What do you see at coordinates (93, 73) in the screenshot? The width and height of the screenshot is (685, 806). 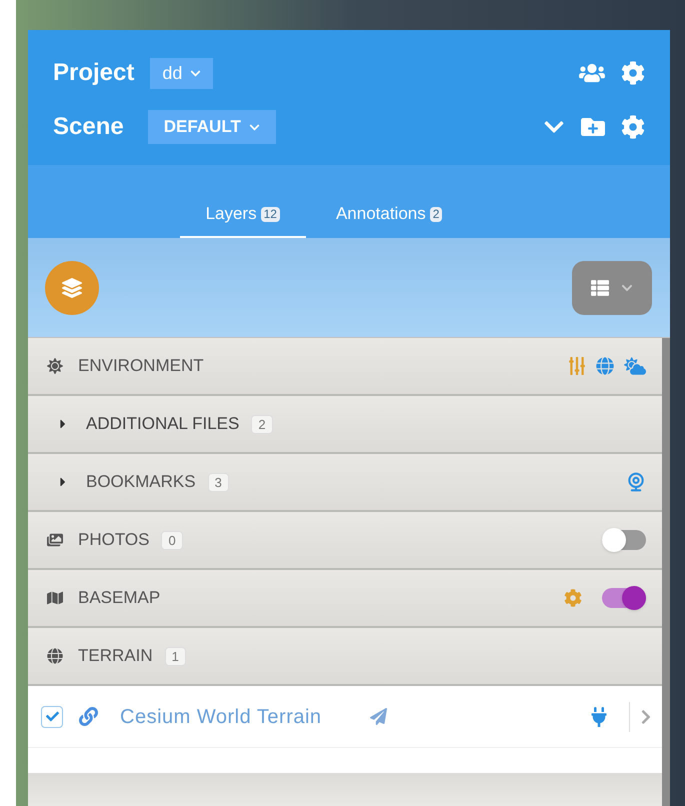 I see `project-label: Project` at bounding box center [93, 73].